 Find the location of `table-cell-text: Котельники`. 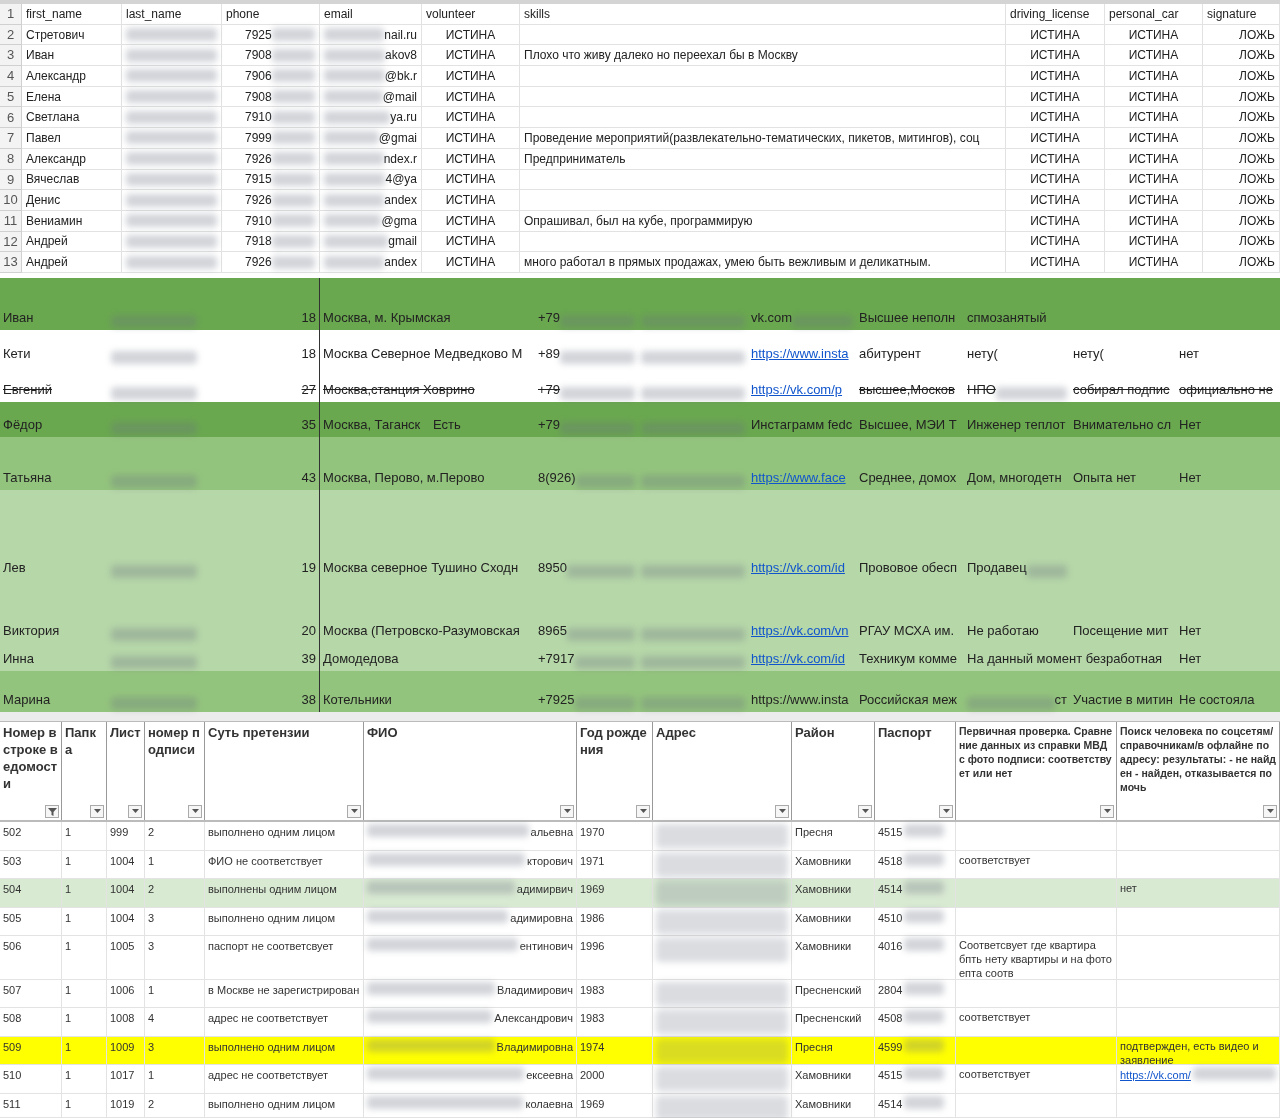

table-cell-text: Котельники is located at coordinates (357, 700).